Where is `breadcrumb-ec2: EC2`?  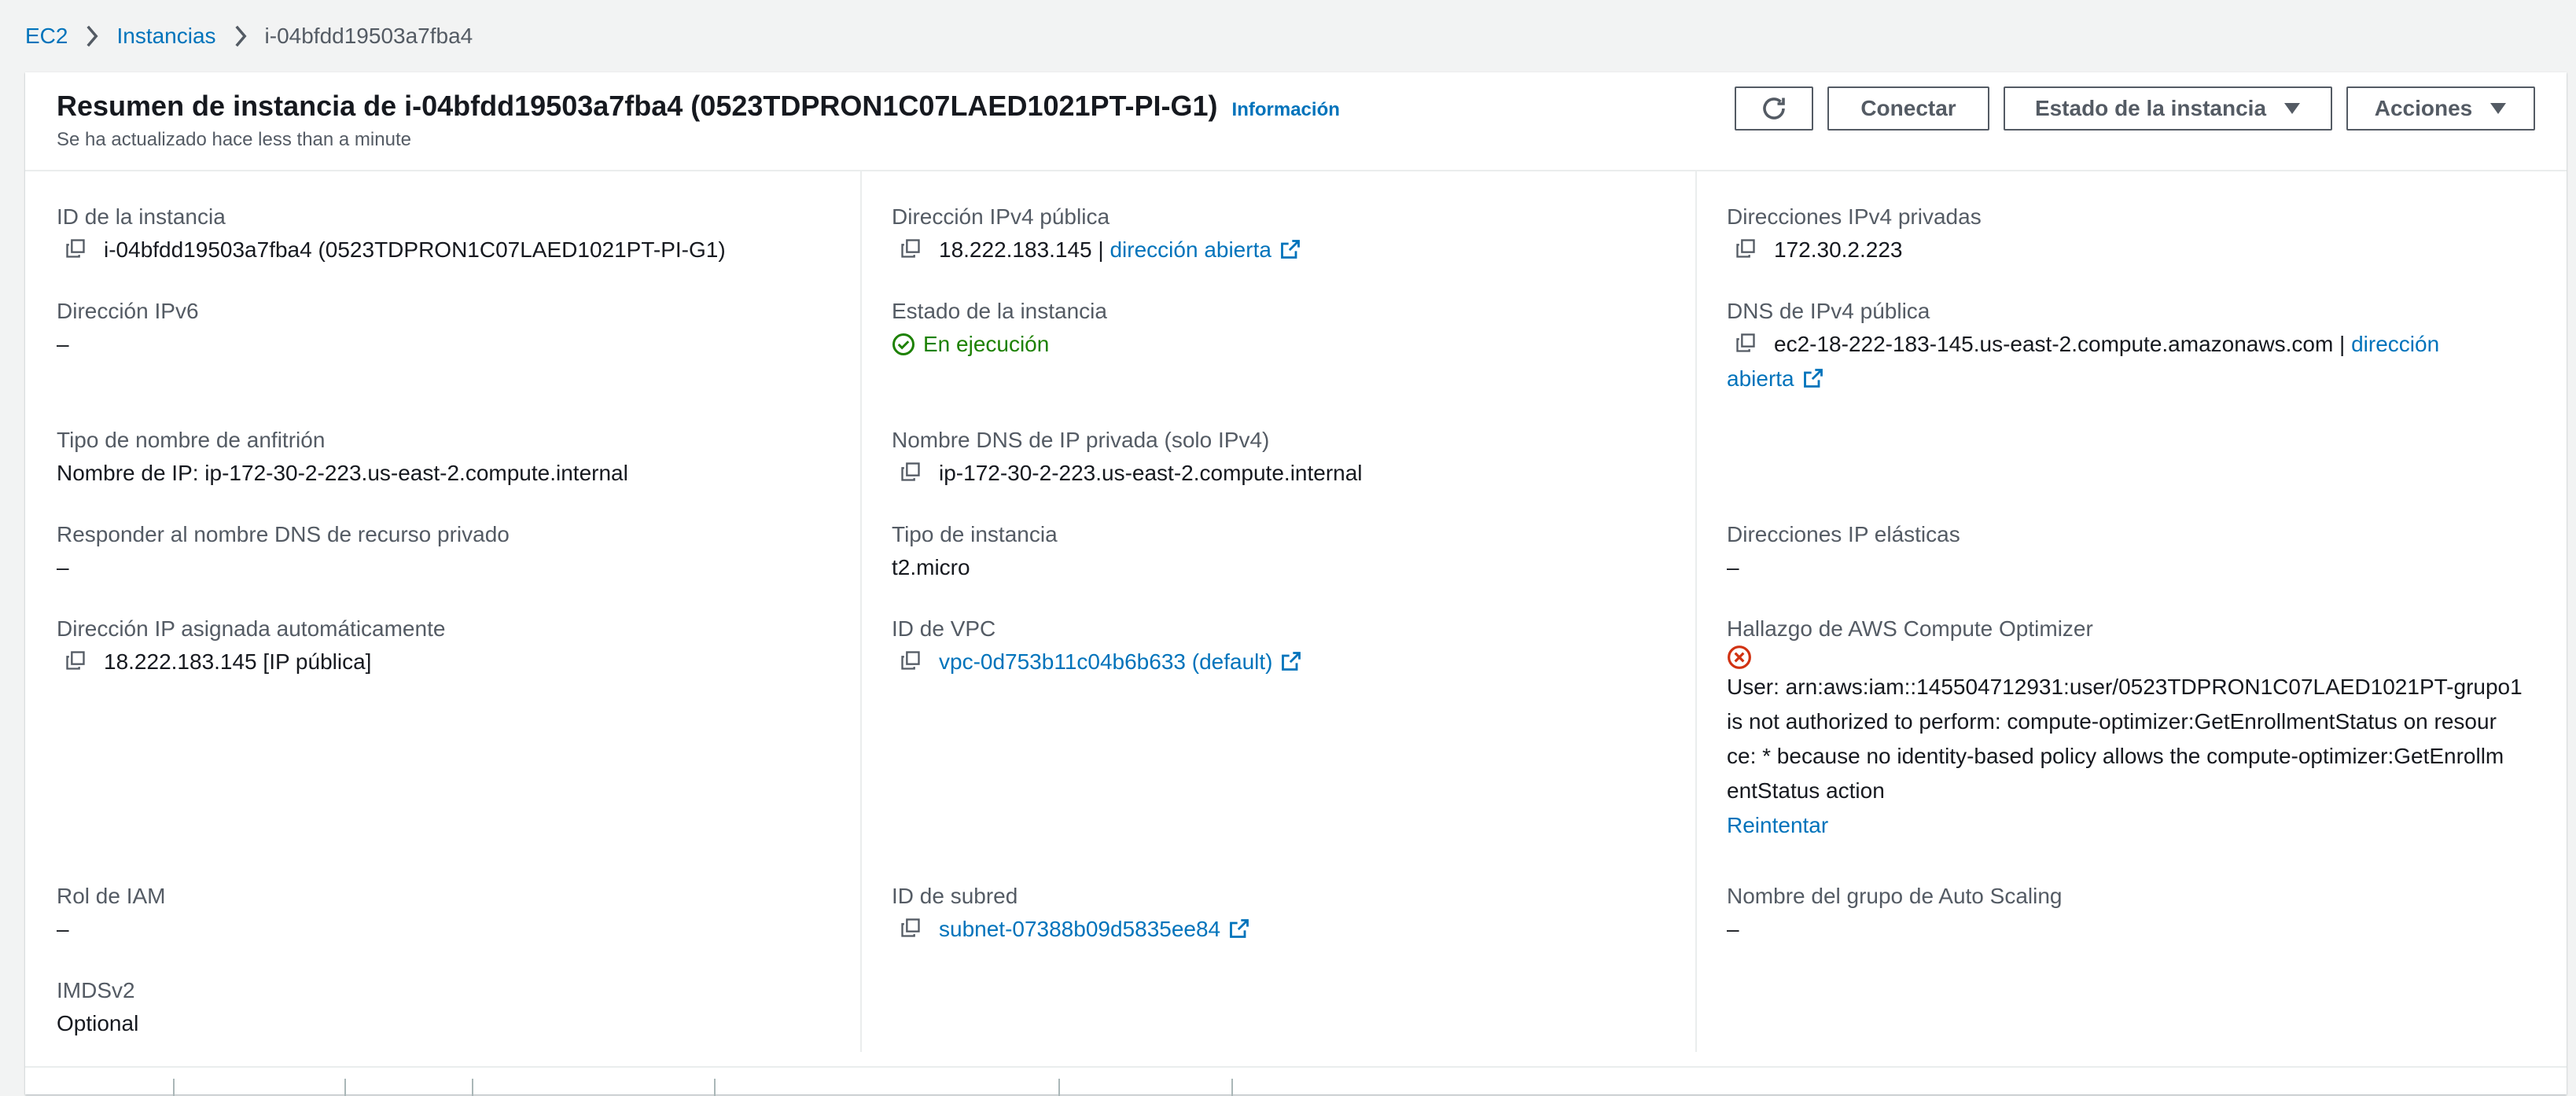
breadcrumb-ec2: EC2 is located at coordinates (47, 37).